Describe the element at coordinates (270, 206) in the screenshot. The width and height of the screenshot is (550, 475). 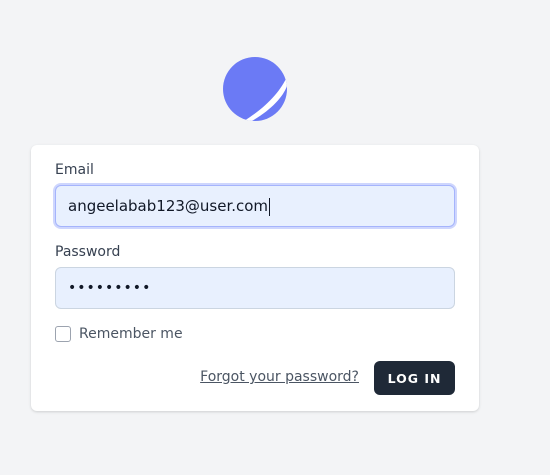
I see `text-caret` at that location.